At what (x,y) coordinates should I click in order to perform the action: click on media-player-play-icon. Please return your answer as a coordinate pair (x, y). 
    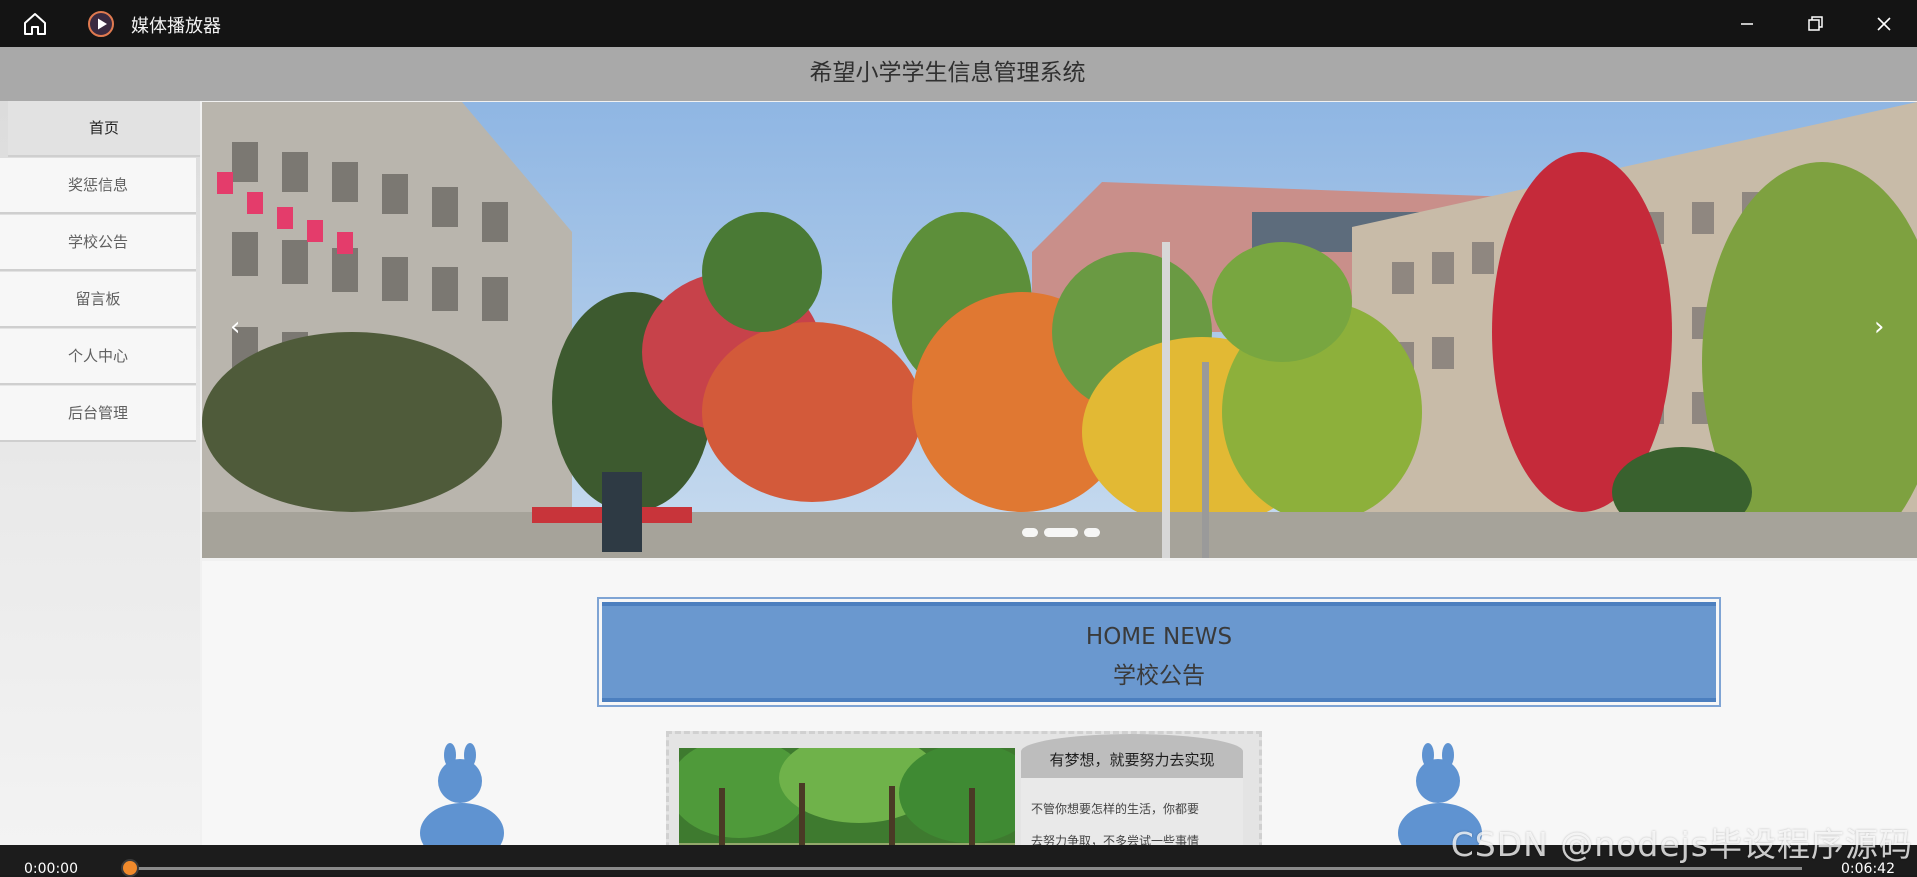
    Looking at the image, I should click on (101, 24).